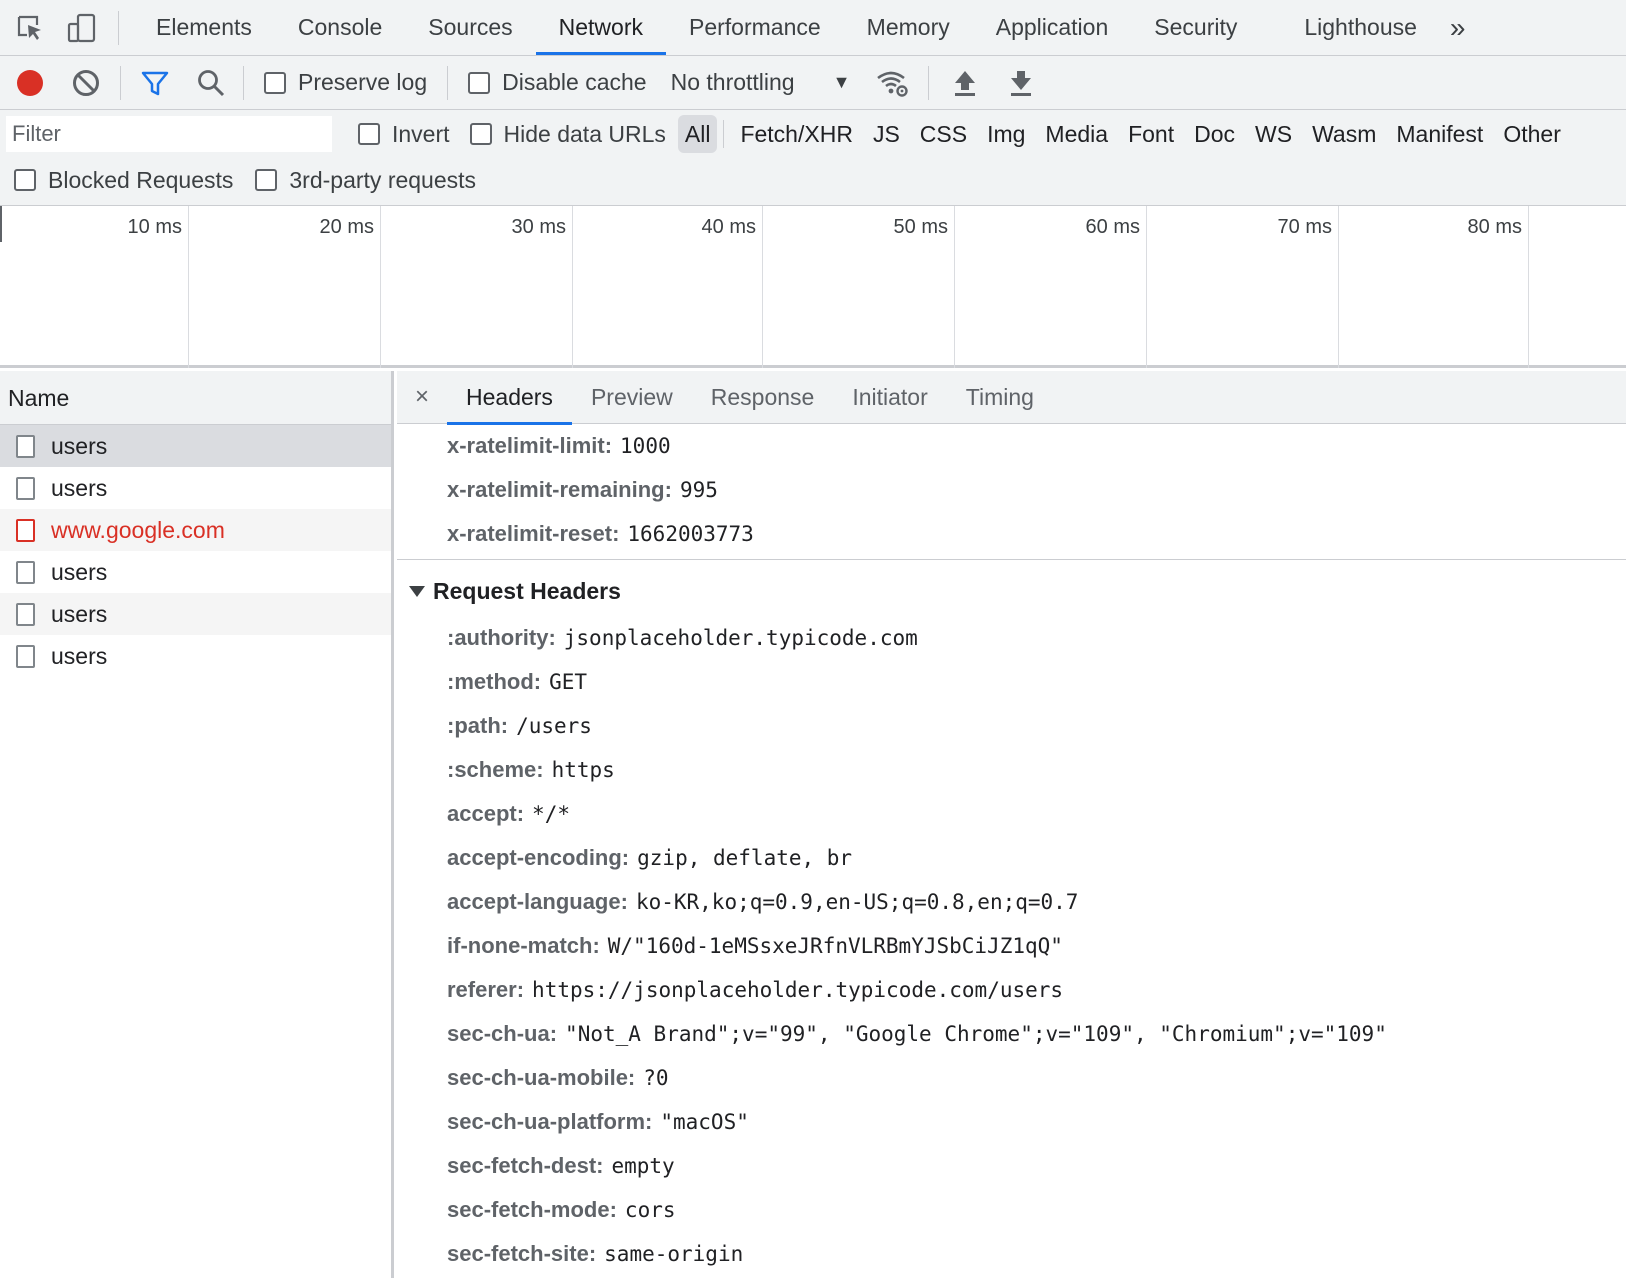 The width and height of the screenshot is (1626, 1278). I want to click on header-value: 1662003773, so click(690, 534).